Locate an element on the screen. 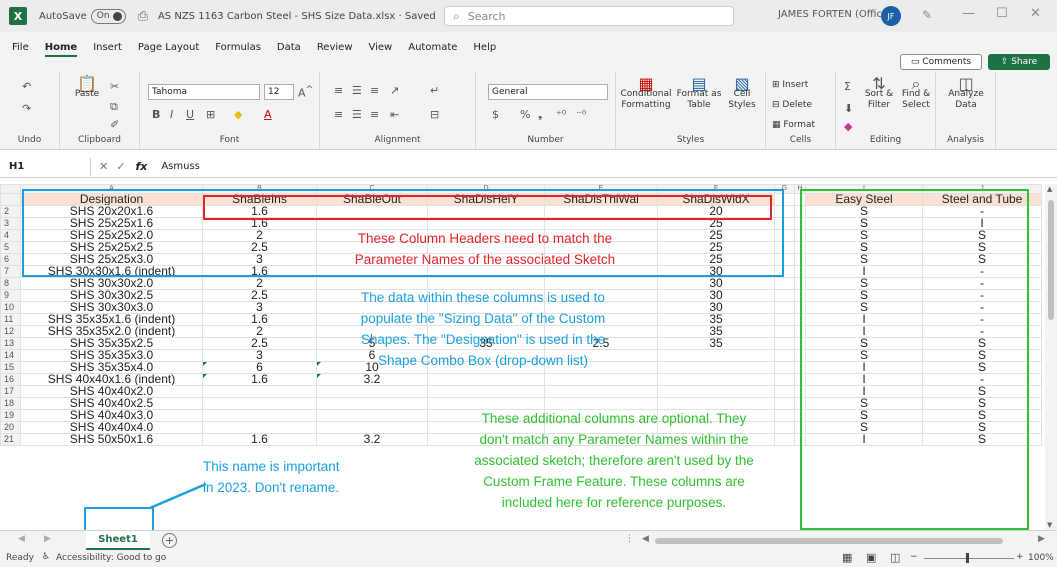 This screenshot has width=1057, height=567. cell: SHS 30x30x3.0 is located at coordinates (111, 307).